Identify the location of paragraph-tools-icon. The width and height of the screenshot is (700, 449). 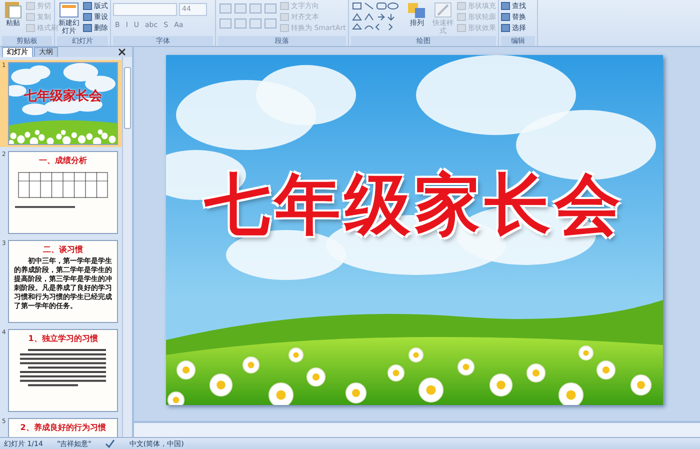
(248, 16).